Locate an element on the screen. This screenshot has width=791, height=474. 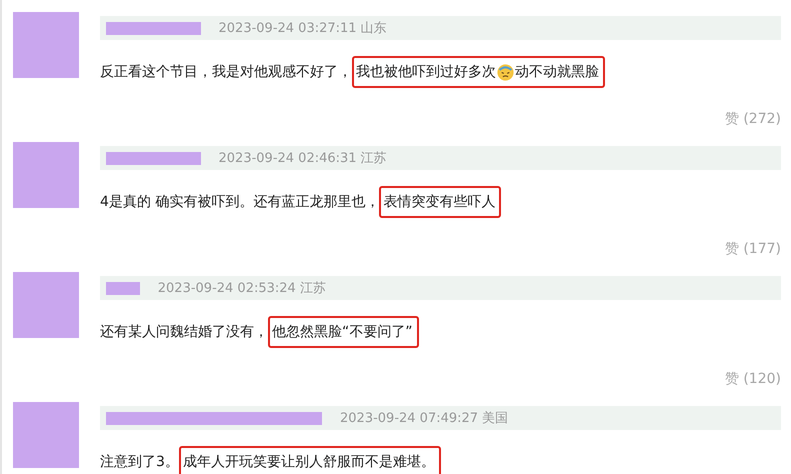
comment-text: 反正看这个节目，我是对他观感不好了， is located at coordinates (226, 72).